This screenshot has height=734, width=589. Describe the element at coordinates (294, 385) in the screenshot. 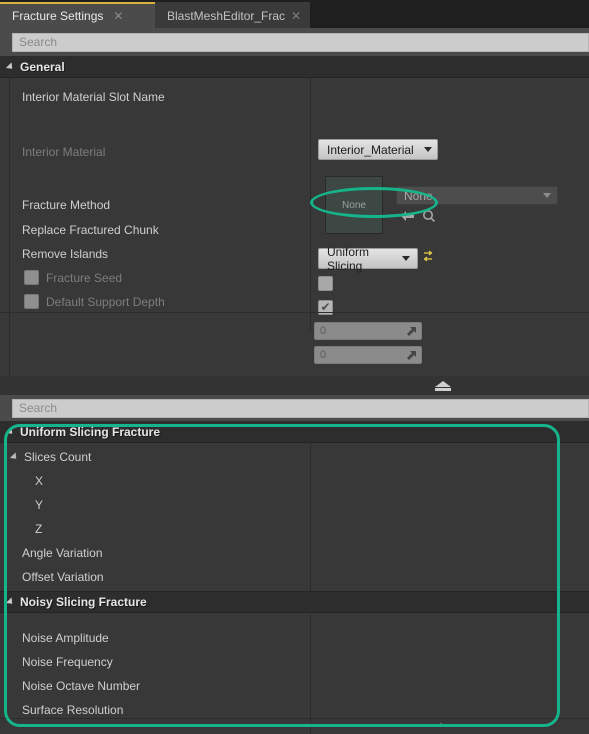

I see `panel-splitter` at that location.